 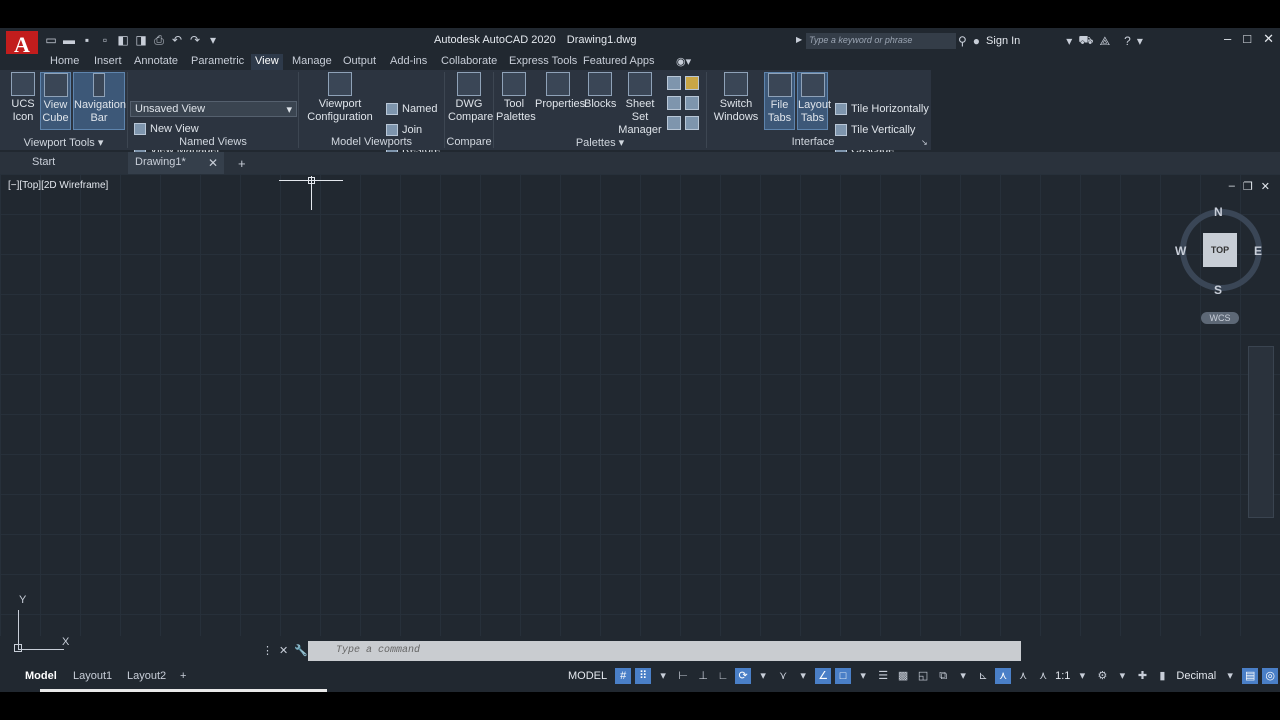 What do you see at coordinates (213, 40) in the screenshot?
I see `customize-qat-icon: ▾` at bounding box center [213, 40].